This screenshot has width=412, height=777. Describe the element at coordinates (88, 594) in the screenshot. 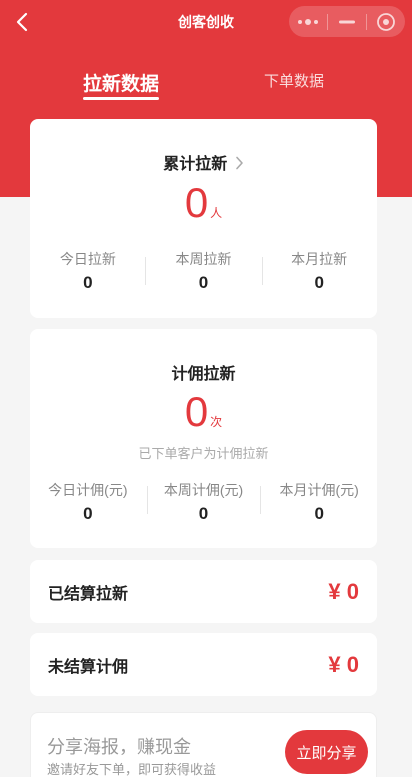

I see `settled-label: 已结算拉新` at that location.